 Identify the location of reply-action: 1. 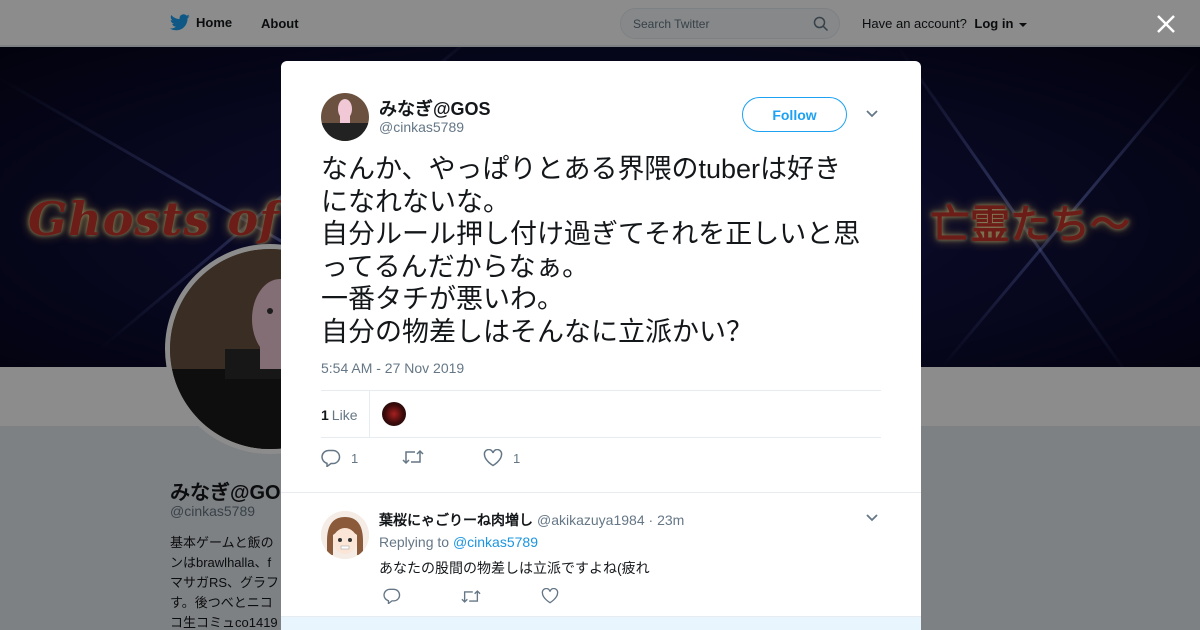
(339, 458).